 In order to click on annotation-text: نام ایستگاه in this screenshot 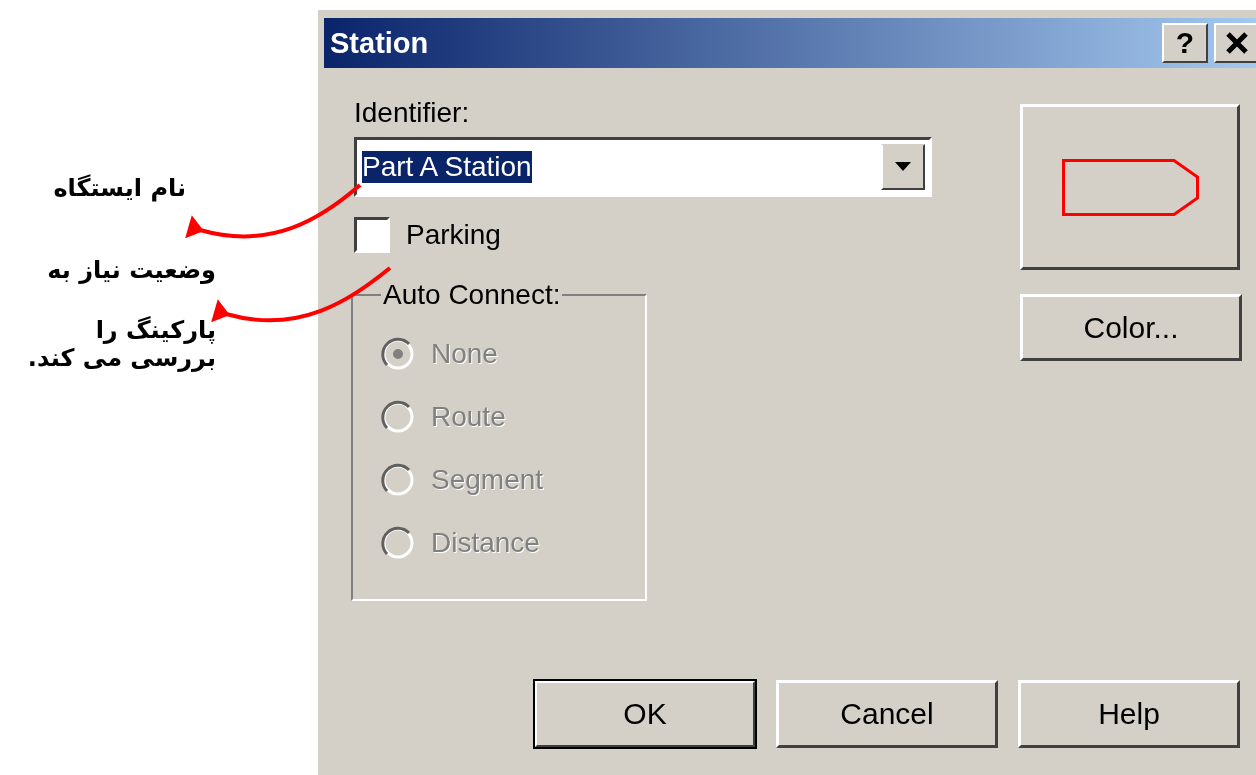, I will do `click(119, 188)`.